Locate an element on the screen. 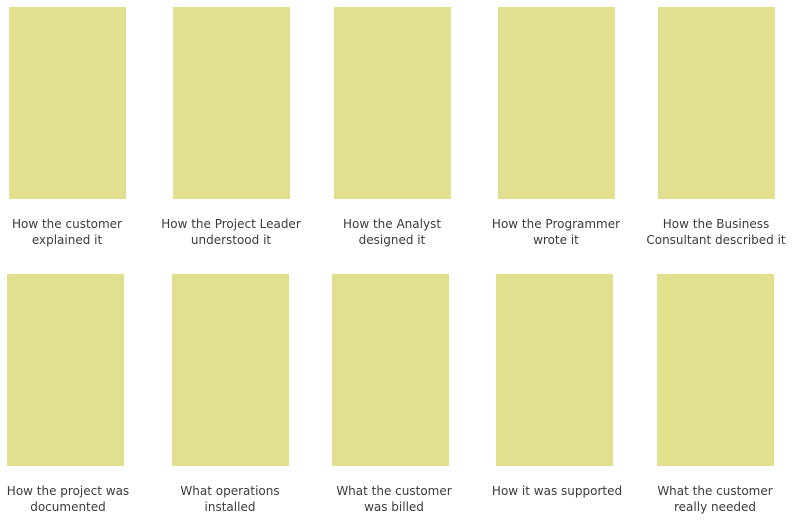  panel-caption-6-line2: documented is located at coordinates (68, 507).